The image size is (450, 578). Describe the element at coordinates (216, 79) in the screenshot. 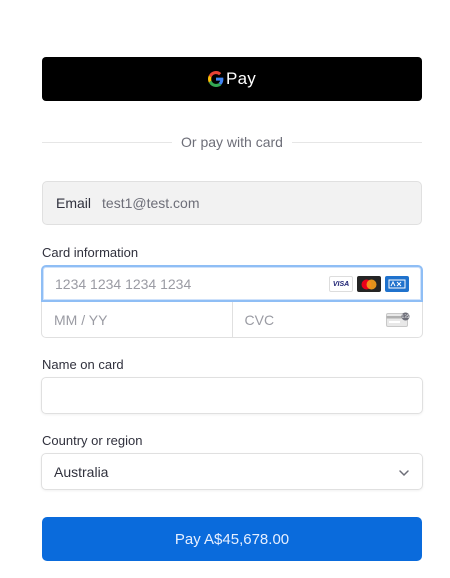

I see `google-g-icon` at that location.